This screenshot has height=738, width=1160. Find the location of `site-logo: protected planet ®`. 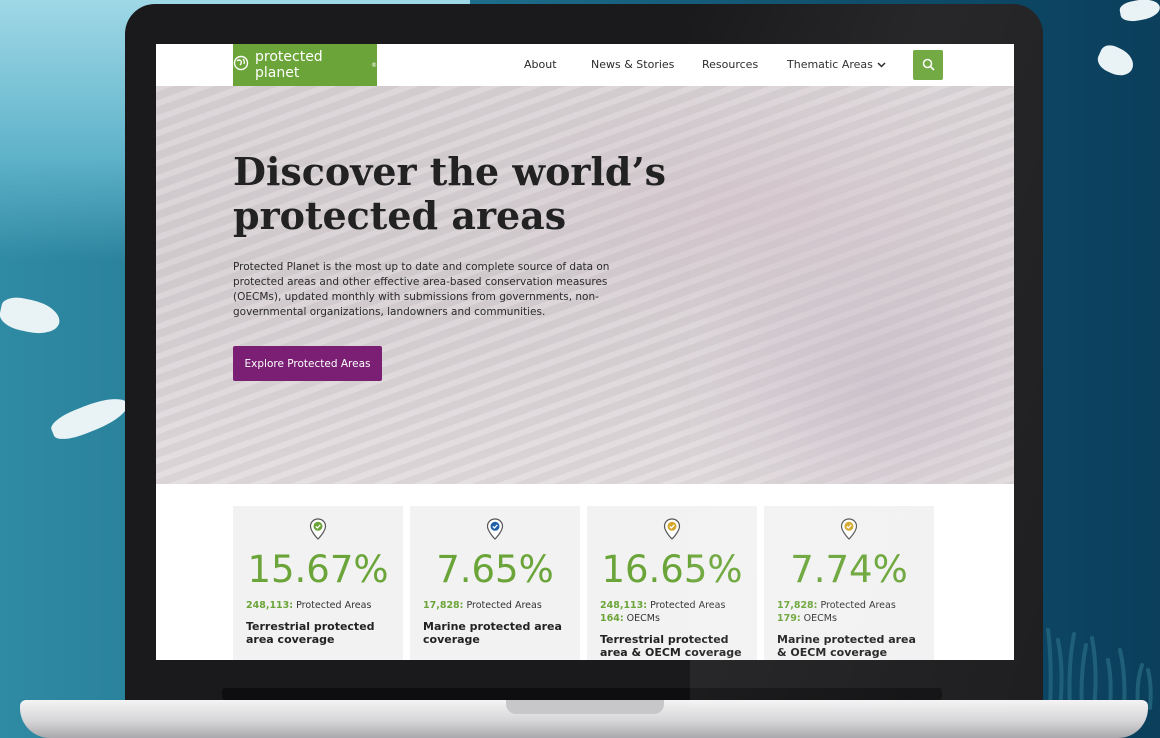

site-logo: protected planet ® is located at coordinates (305, 65).